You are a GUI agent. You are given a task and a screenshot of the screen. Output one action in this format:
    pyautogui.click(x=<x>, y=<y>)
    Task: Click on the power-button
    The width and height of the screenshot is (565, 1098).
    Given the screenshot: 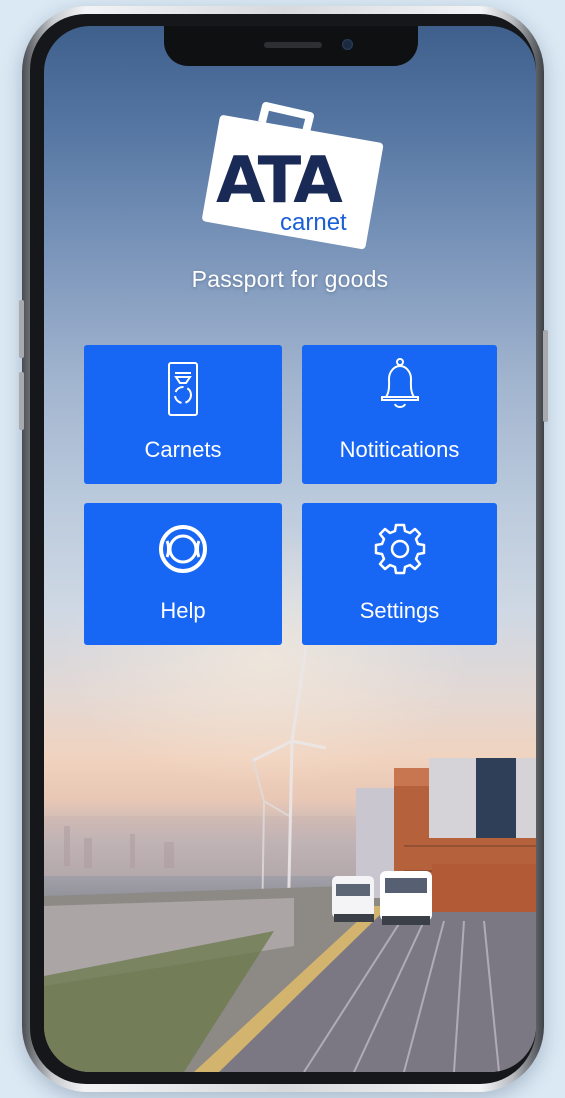 What is the action you would take?
    pyautogui.click(x=545, y=376)
    